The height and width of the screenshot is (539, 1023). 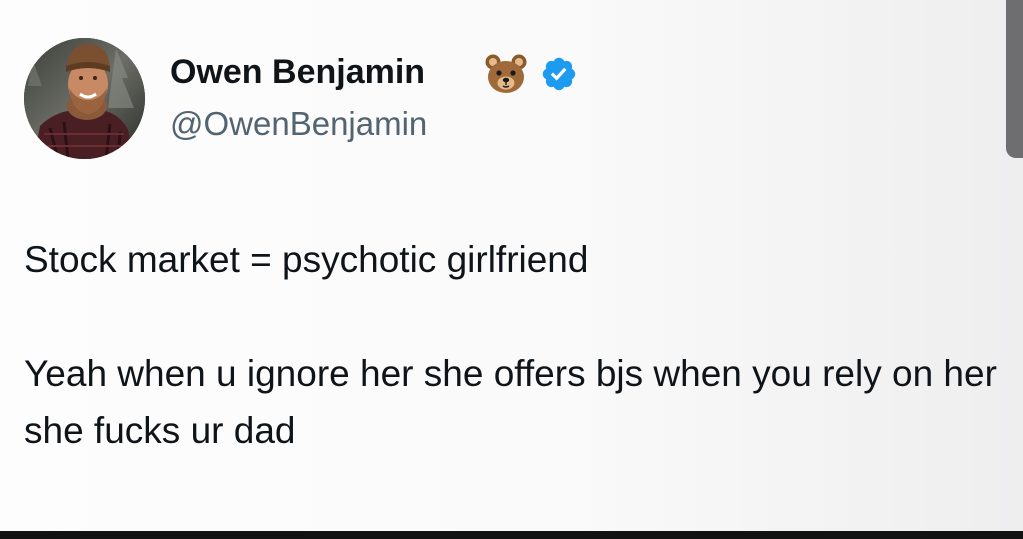 I want to click on scrollbar-edge, so click(x=1014, y=79).